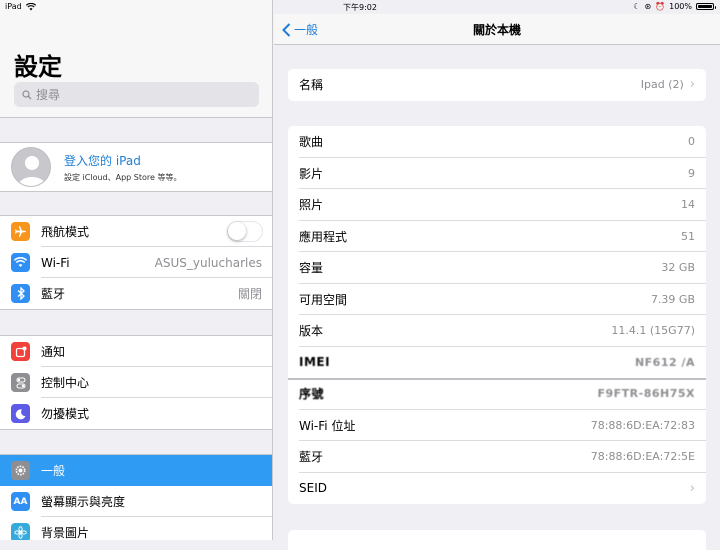 The height and width of the screenshot is (550, 720). I want to click on sidebar-item-label: 通知, so click(53, 352).